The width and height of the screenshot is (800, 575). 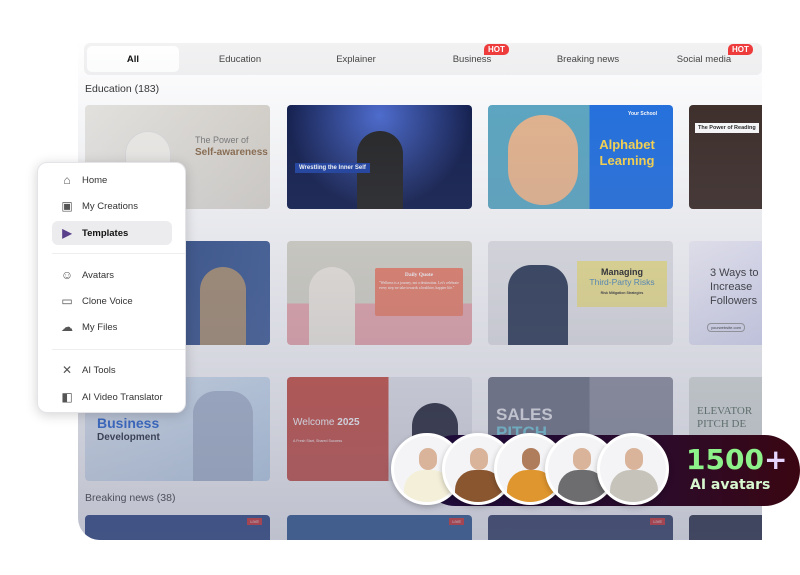 I want to click on menu-item-templates: ▶ Templates, so click(x=112, y=233).